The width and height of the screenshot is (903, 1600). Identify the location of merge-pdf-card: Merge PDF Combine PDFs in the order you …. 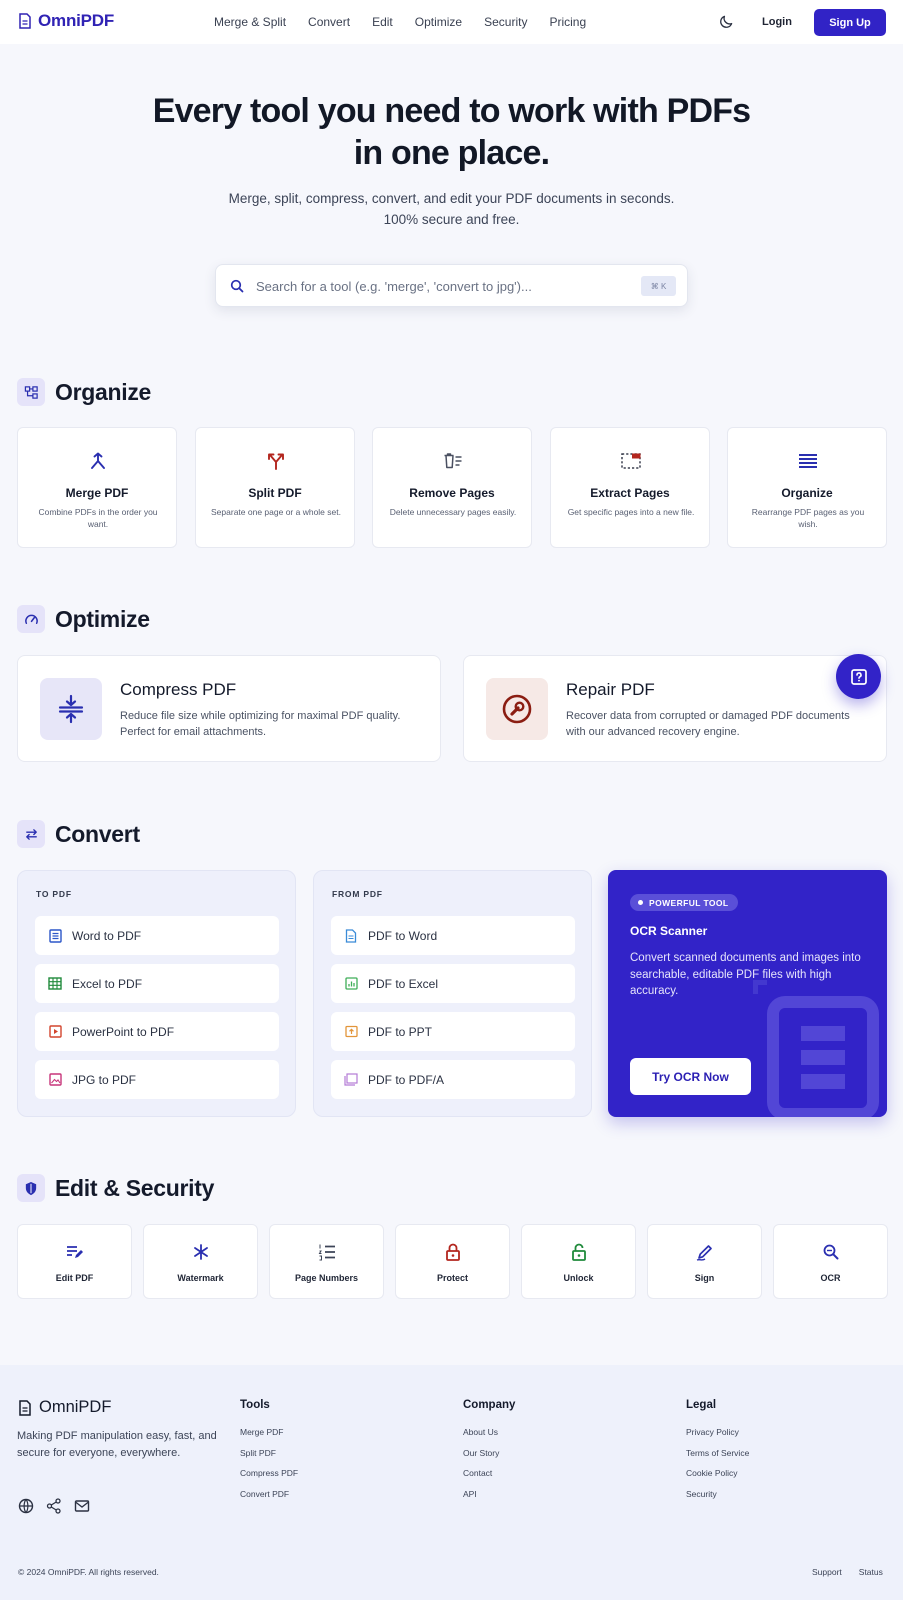
(97, 487).